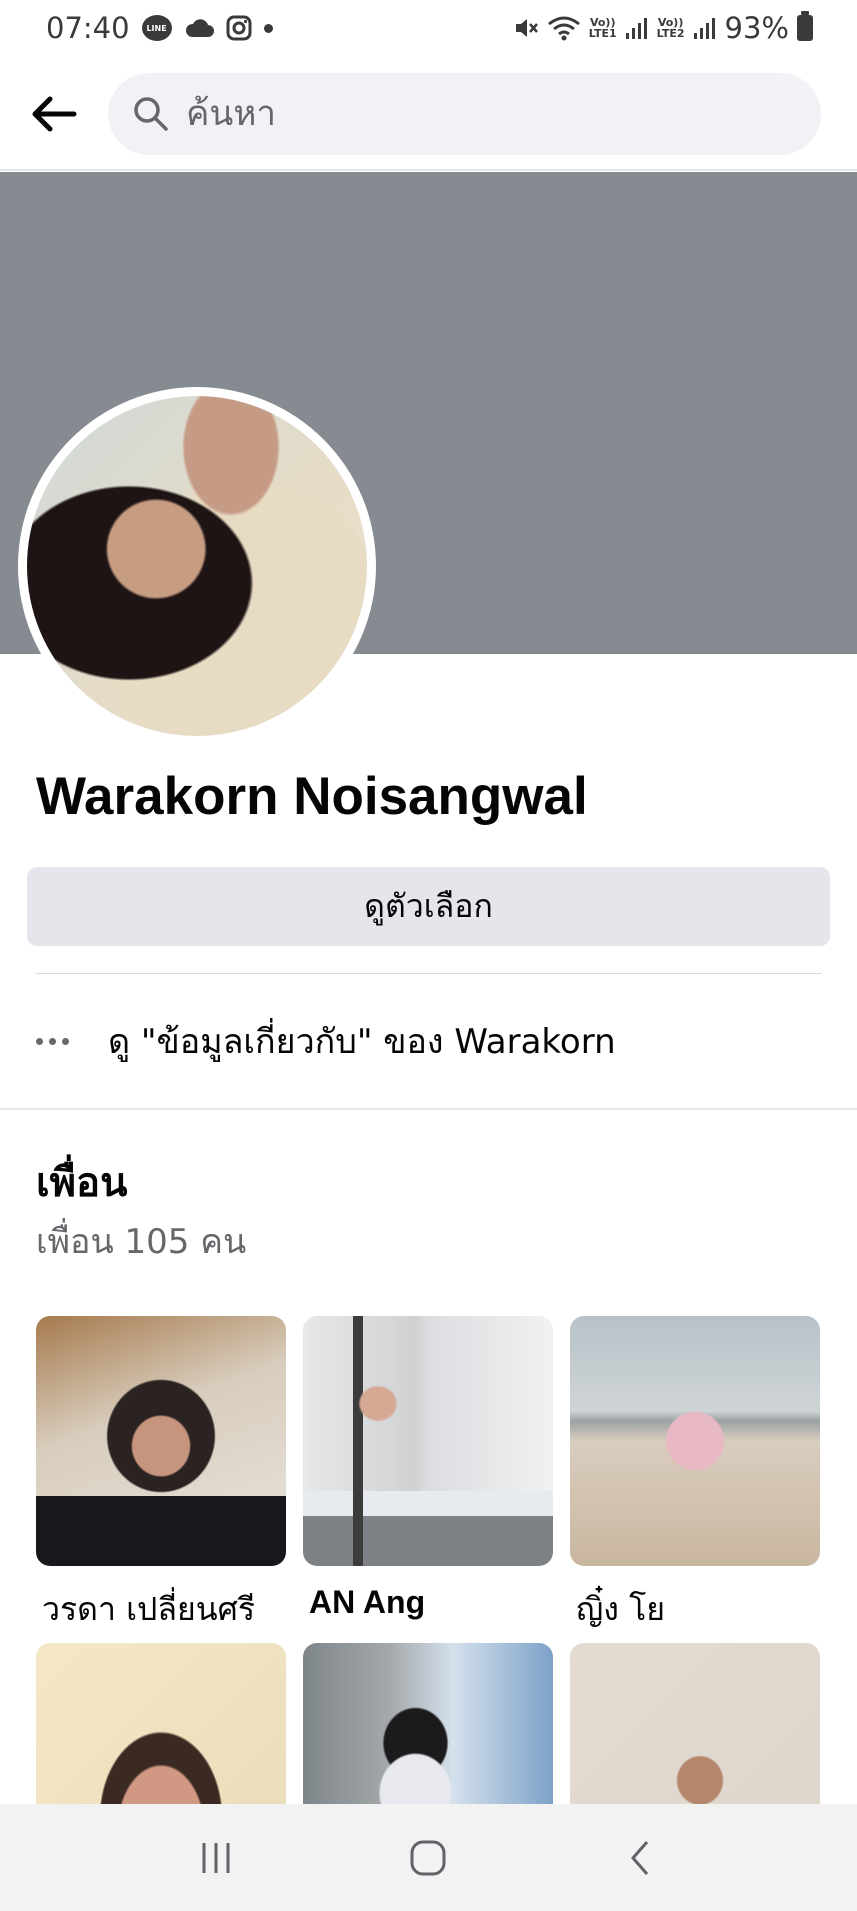 This screenshot has width=857, height=1911. What do you see at coordinates (164, 1609) in the screenshot?
I see `friend-name: วรดา เปลี่ยนศรี` at bounding box center [164, 1609].